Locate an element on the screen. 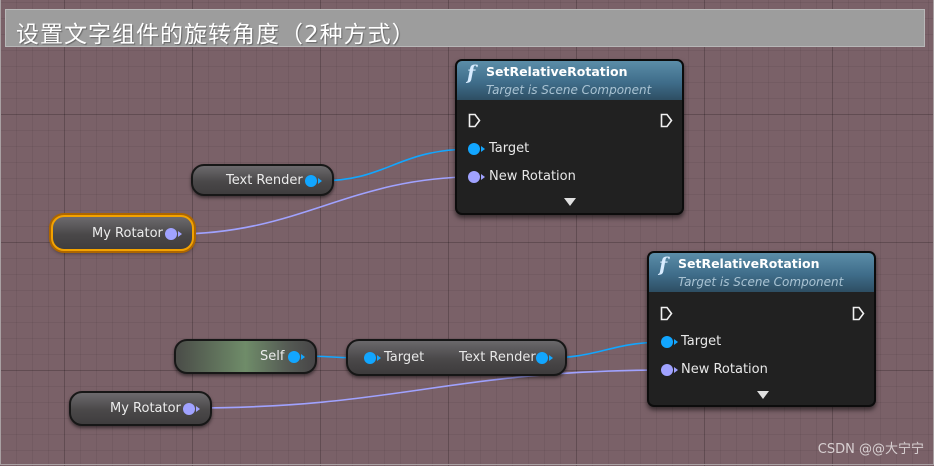 This screenshot has height=466, width=934. getter-output-label: Text Render is located at coordinates (497, 357).